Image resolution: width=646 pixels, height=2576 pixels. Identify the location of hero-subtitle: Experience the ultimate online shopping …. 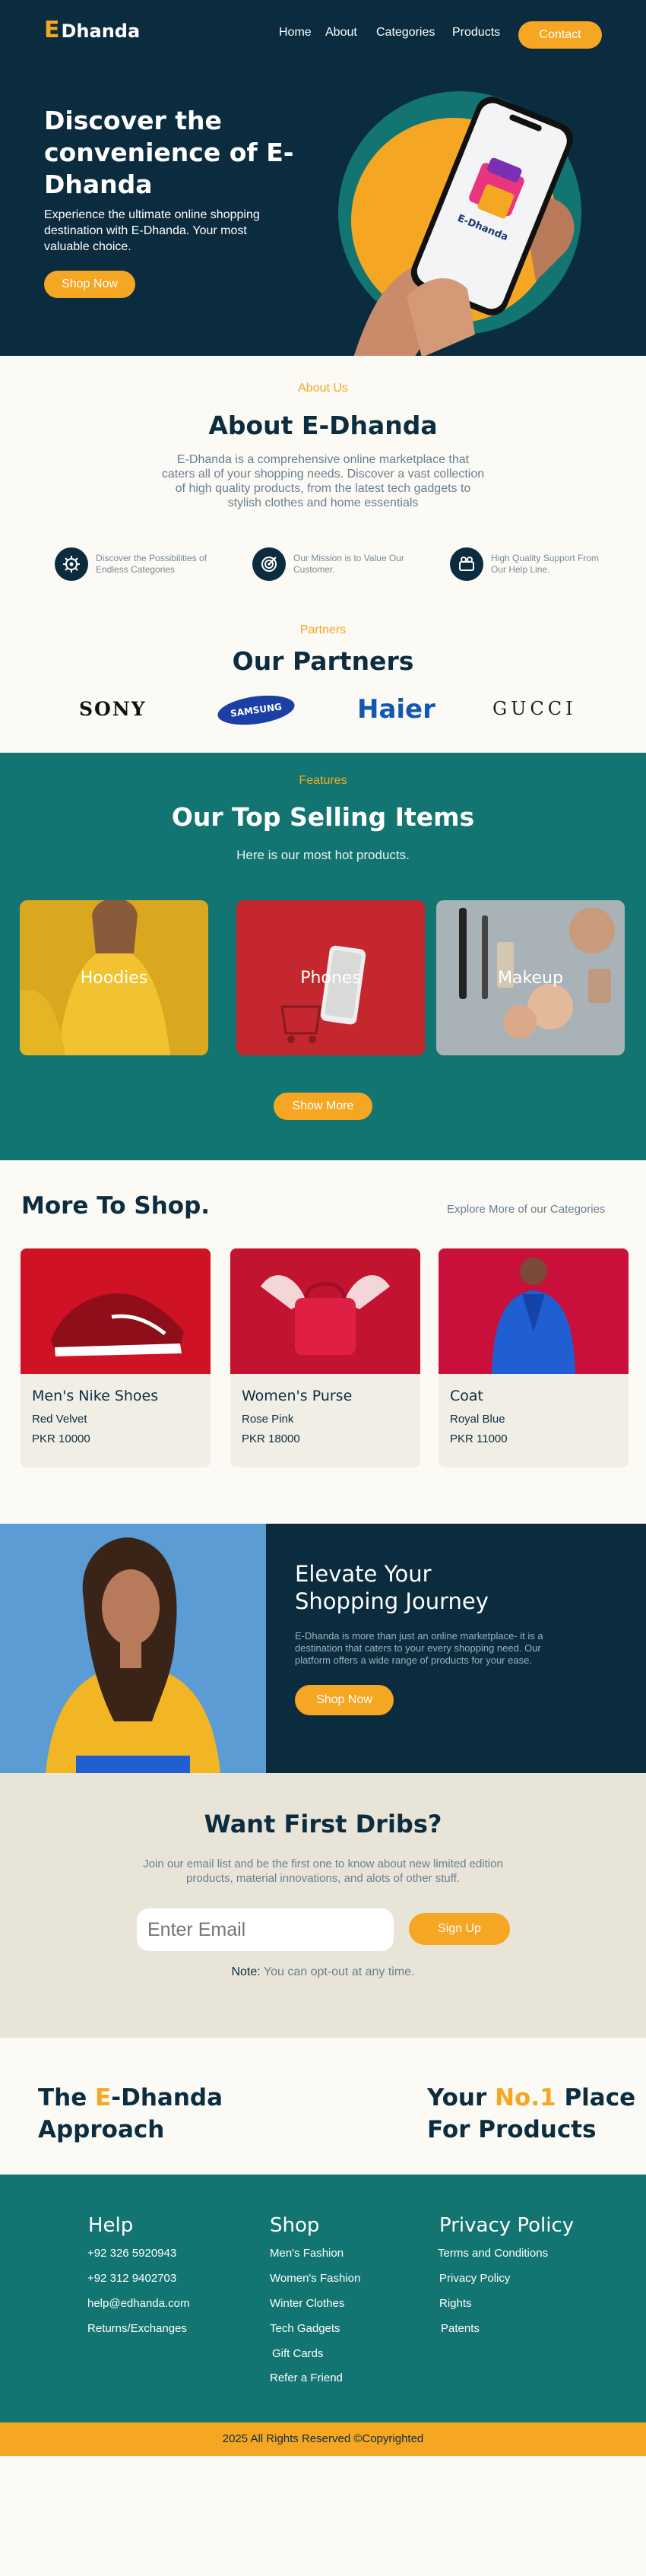
(152, 231).